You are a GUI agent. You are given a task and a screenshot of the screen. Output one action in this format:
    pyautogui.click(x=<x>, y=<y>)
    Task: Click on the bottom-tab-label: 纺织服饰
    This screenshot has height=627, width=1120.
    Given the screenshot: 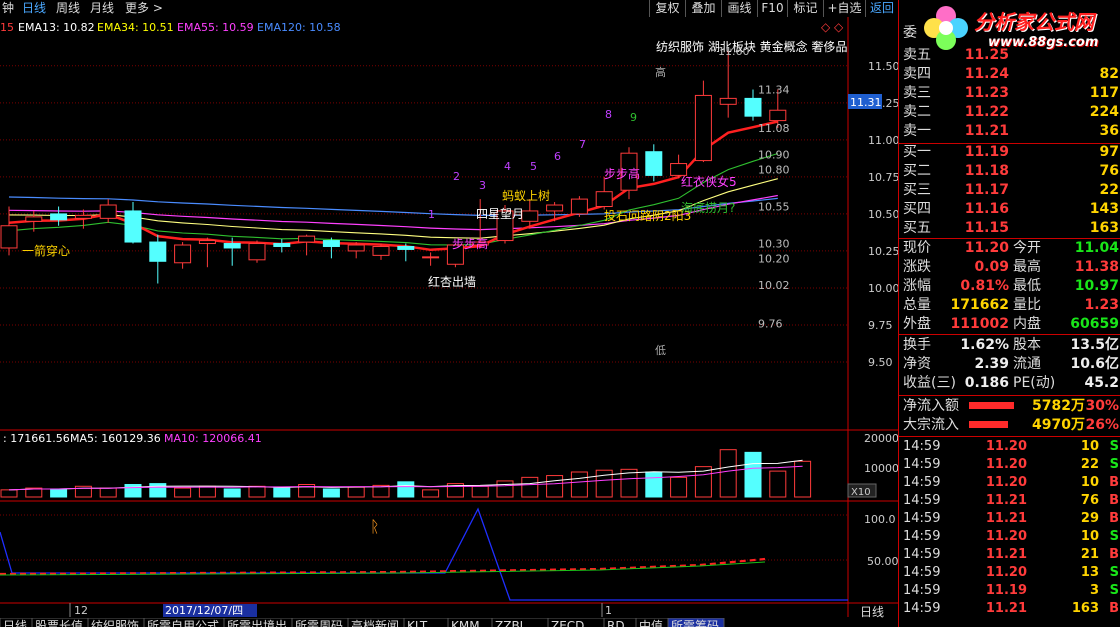 What is the action you would take?
    pyautogui.click(x=115, y=623)
    